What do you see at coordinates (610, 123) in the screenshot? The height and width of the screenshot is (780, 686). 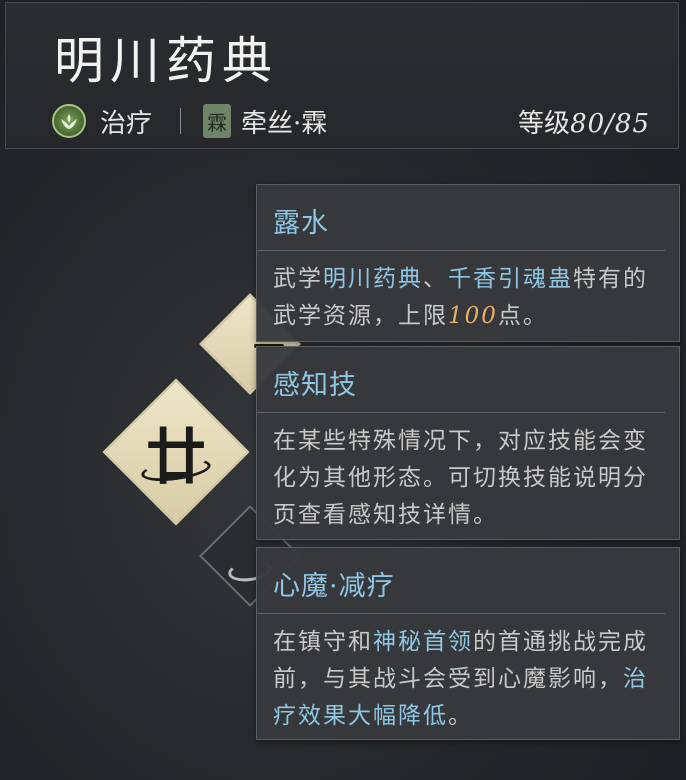 I see `level-value: 80/85` at bounding box center [610, 123].